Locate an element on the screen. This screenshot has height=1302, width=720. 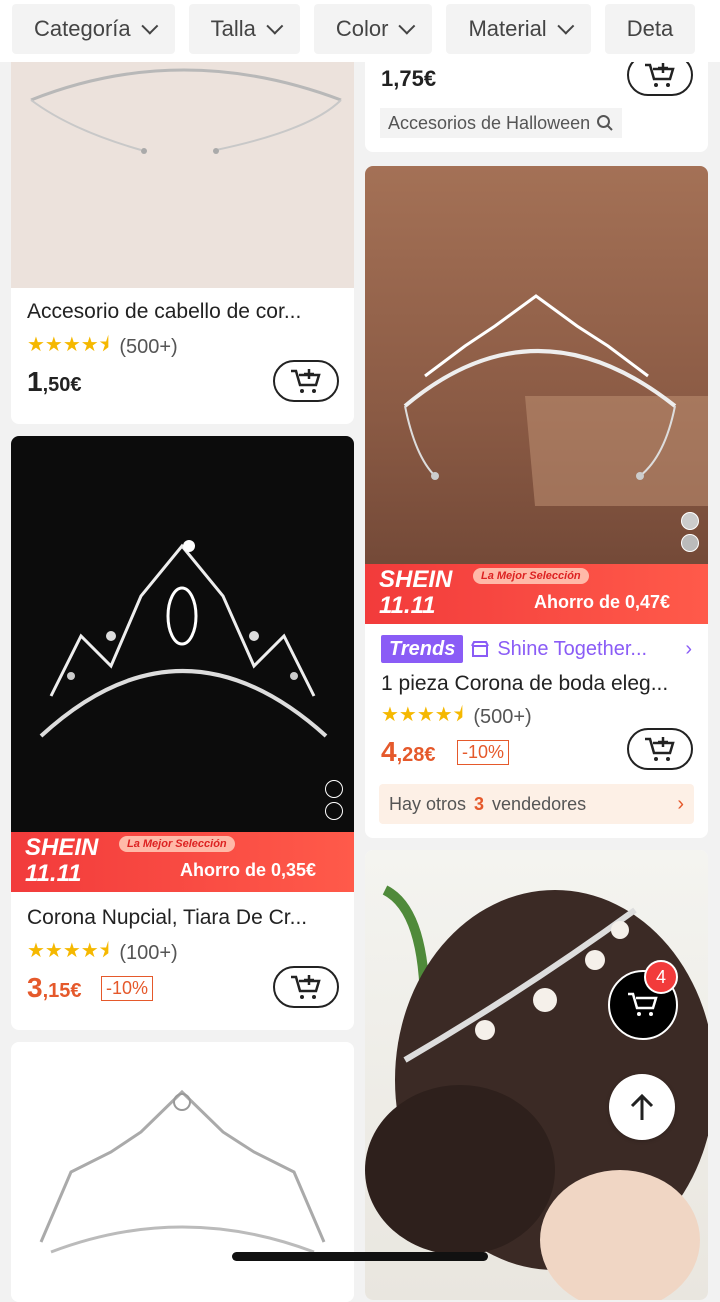
sellers-count: 3 is located at coordinates (479, 803).